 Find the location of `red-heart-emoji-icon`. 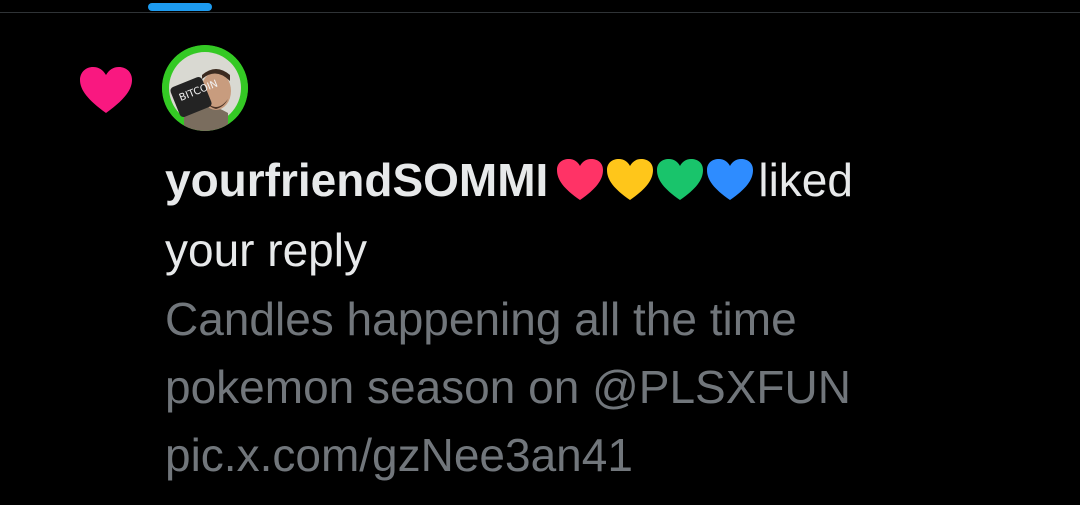

red-heart-emoji-icon is located at coordinates (580, 179).